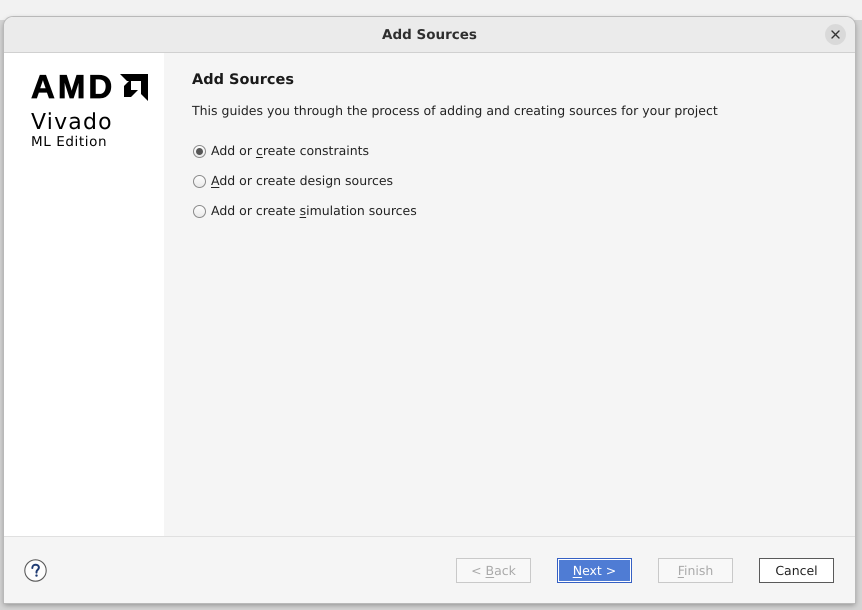 This screenshot has height=610, width=862. Describe the element at coordinates (314, 211) in the screenshot. I see `radio-label: Add or create simulation sources` at that location.